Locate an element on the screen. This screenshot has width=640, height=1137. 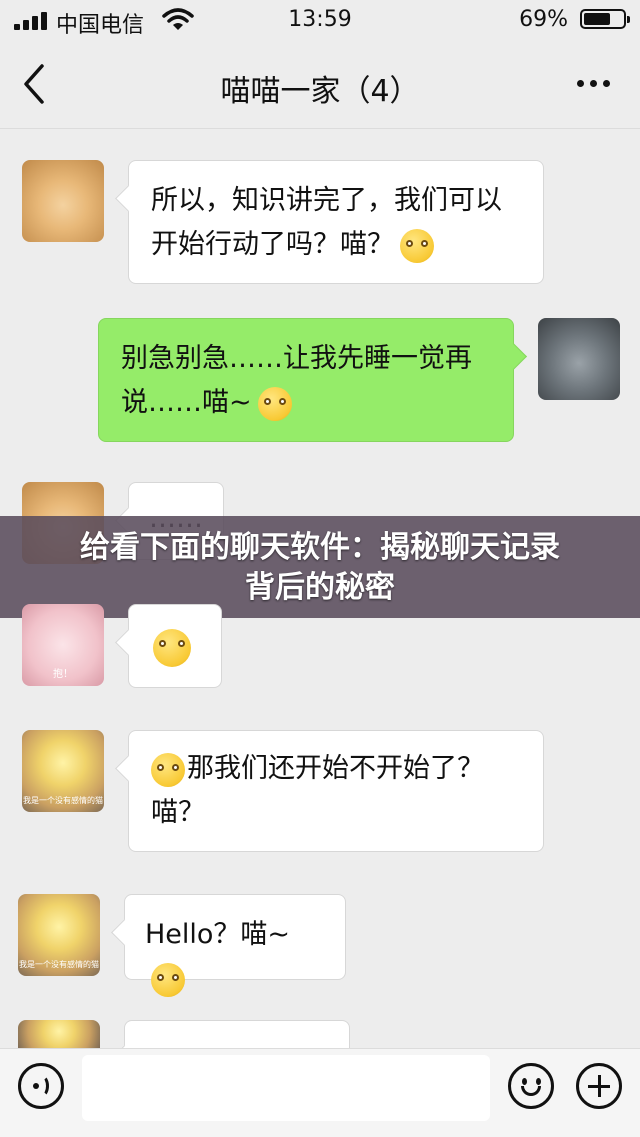
message-bubble: 别急别急……让我先睡一觉再 说……喵~ is located at coordinates (306, 380).